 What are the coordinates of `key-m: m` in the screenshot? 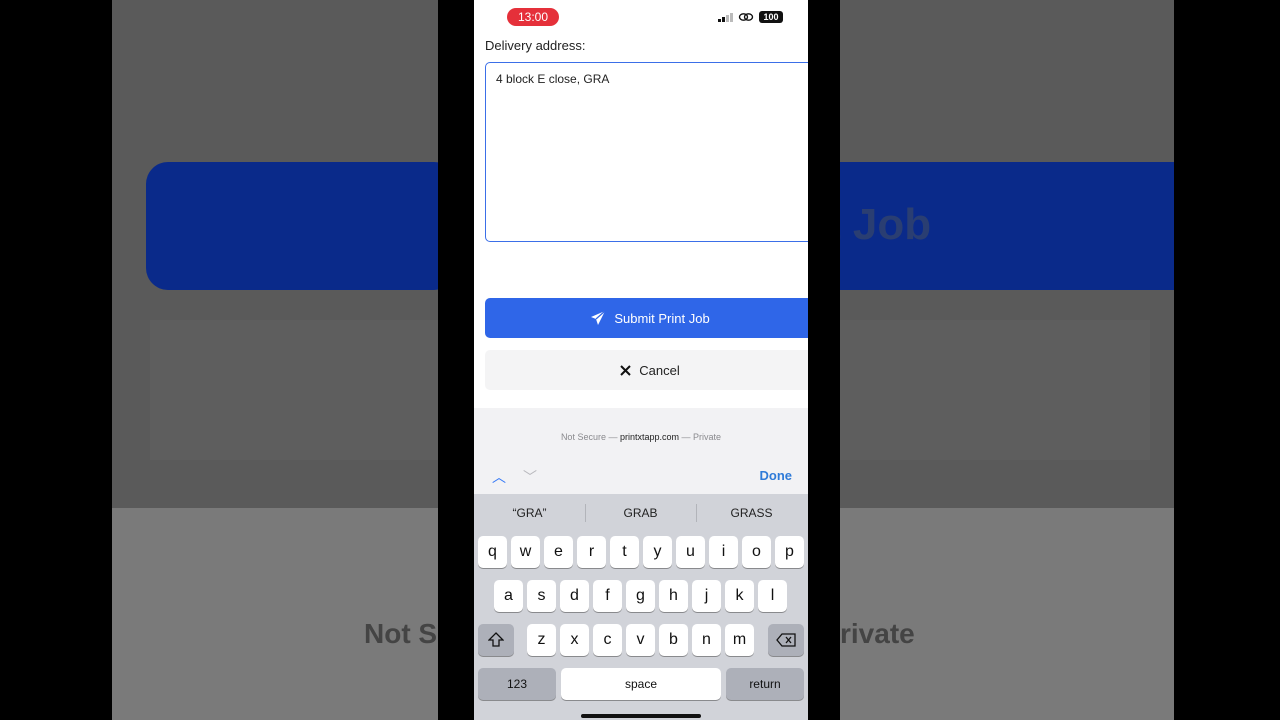 It's located at (739, 640).